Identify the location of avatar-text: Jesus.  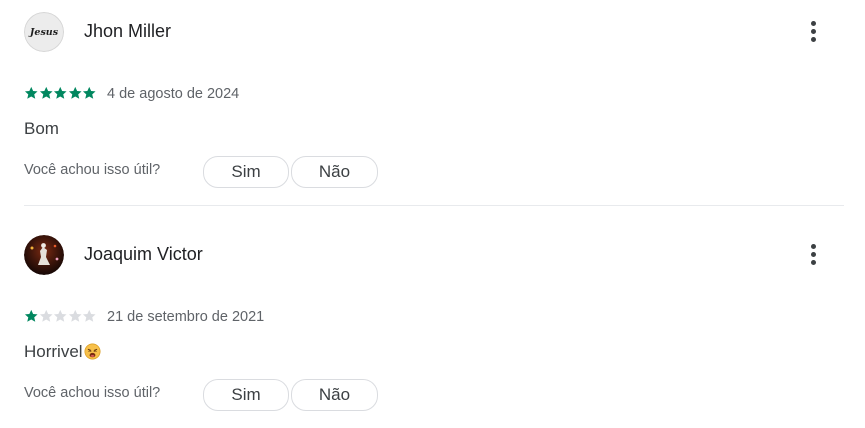
(43, 32).